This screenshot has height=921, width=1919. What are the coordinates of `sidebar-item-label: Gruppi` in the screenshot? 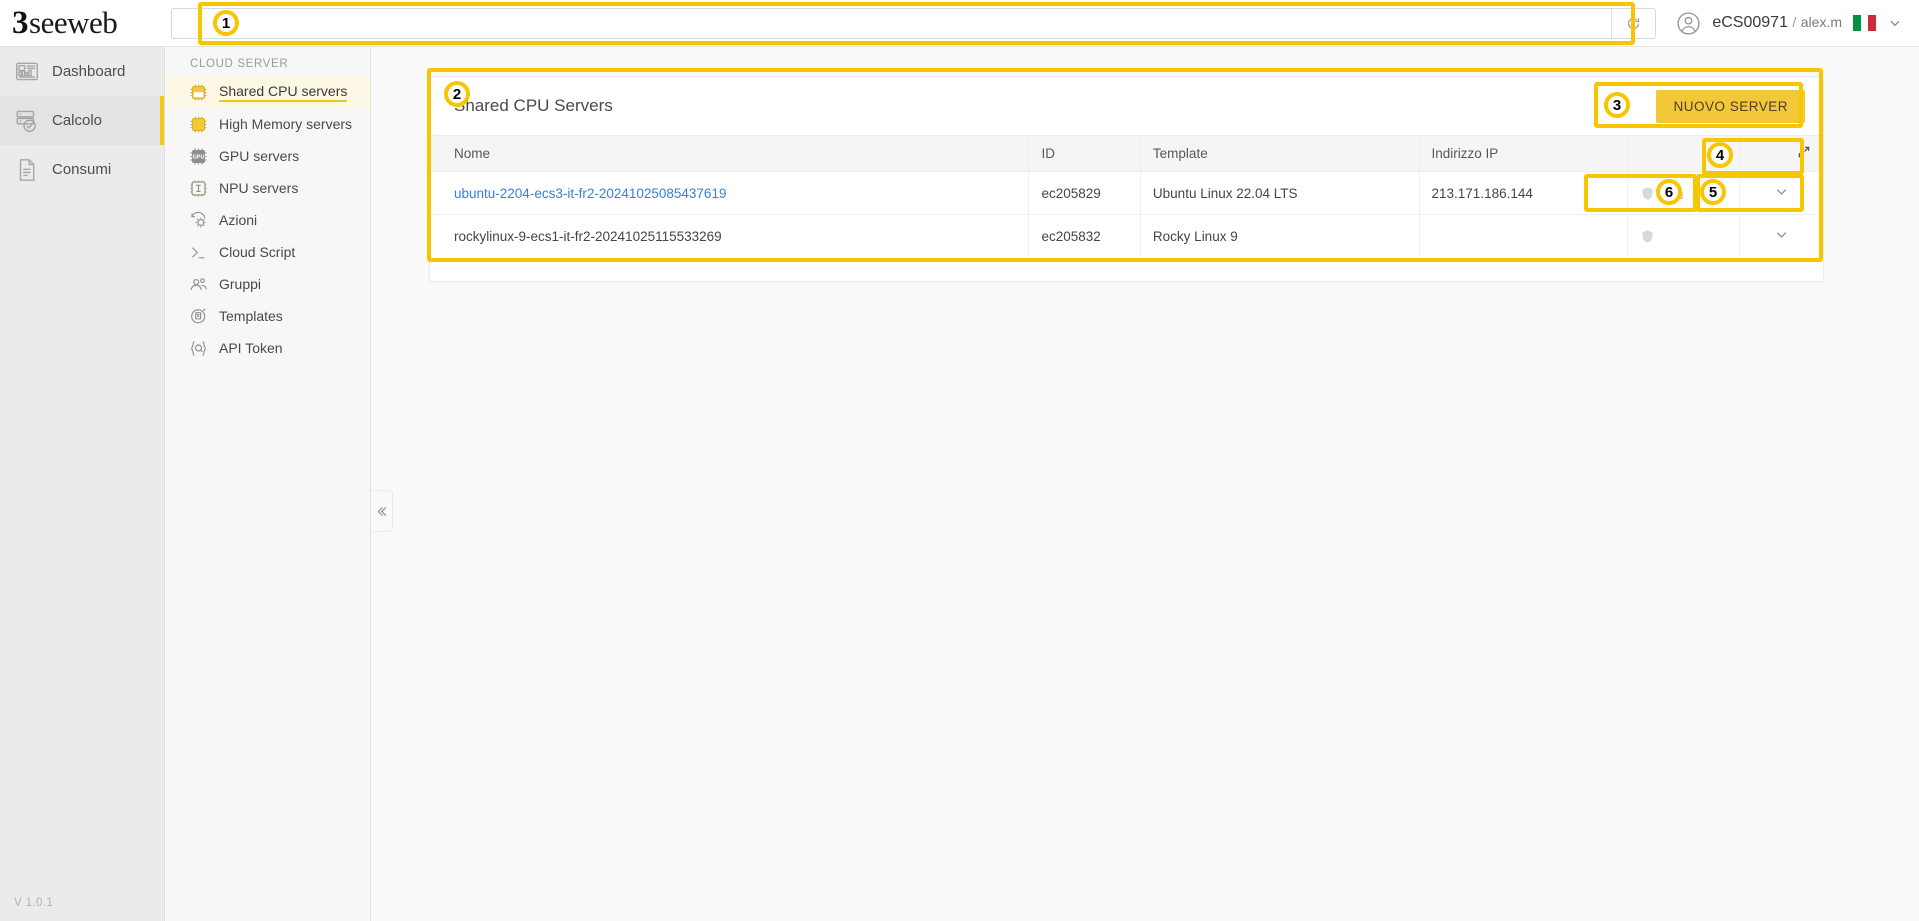 It's located at (240, 284).